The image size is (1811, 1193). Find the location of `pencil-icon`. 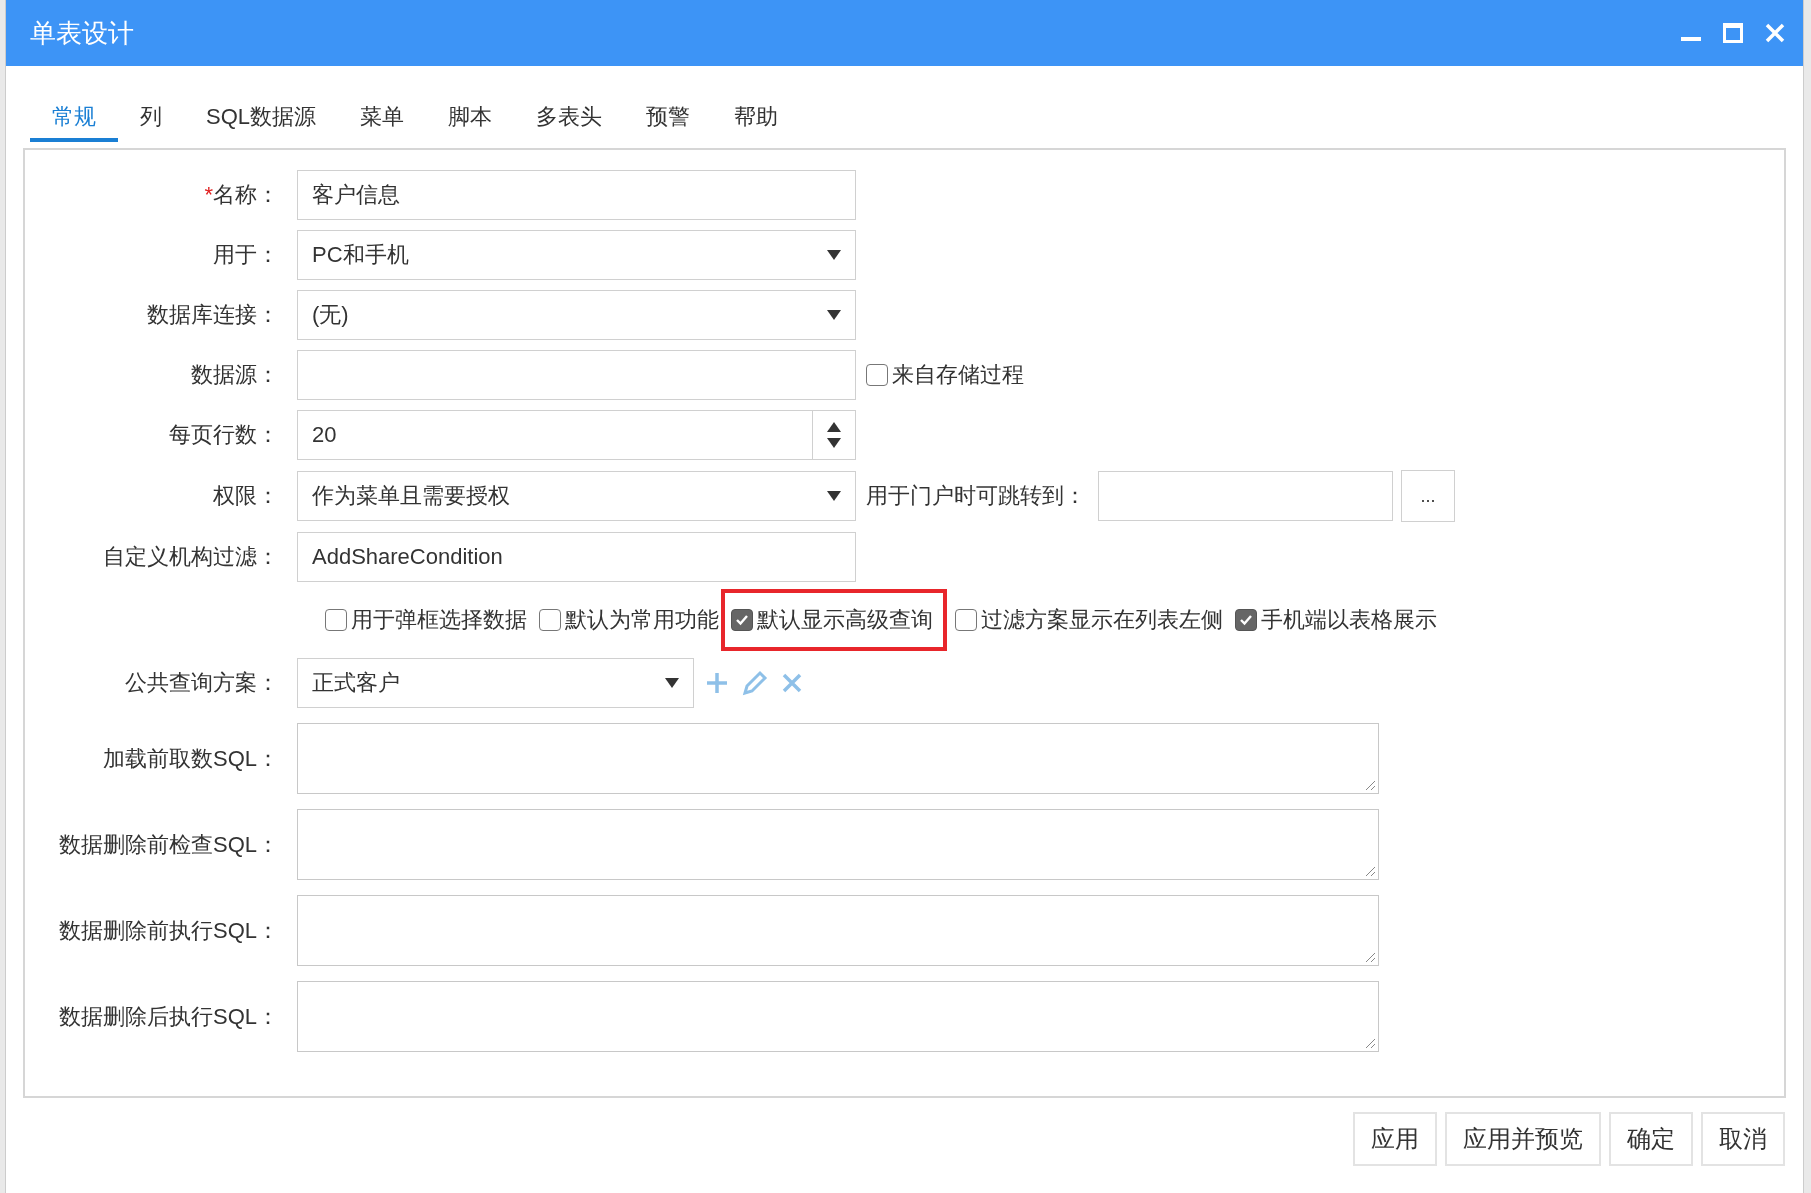

pencil-icon is located at coordinates (755, 683).